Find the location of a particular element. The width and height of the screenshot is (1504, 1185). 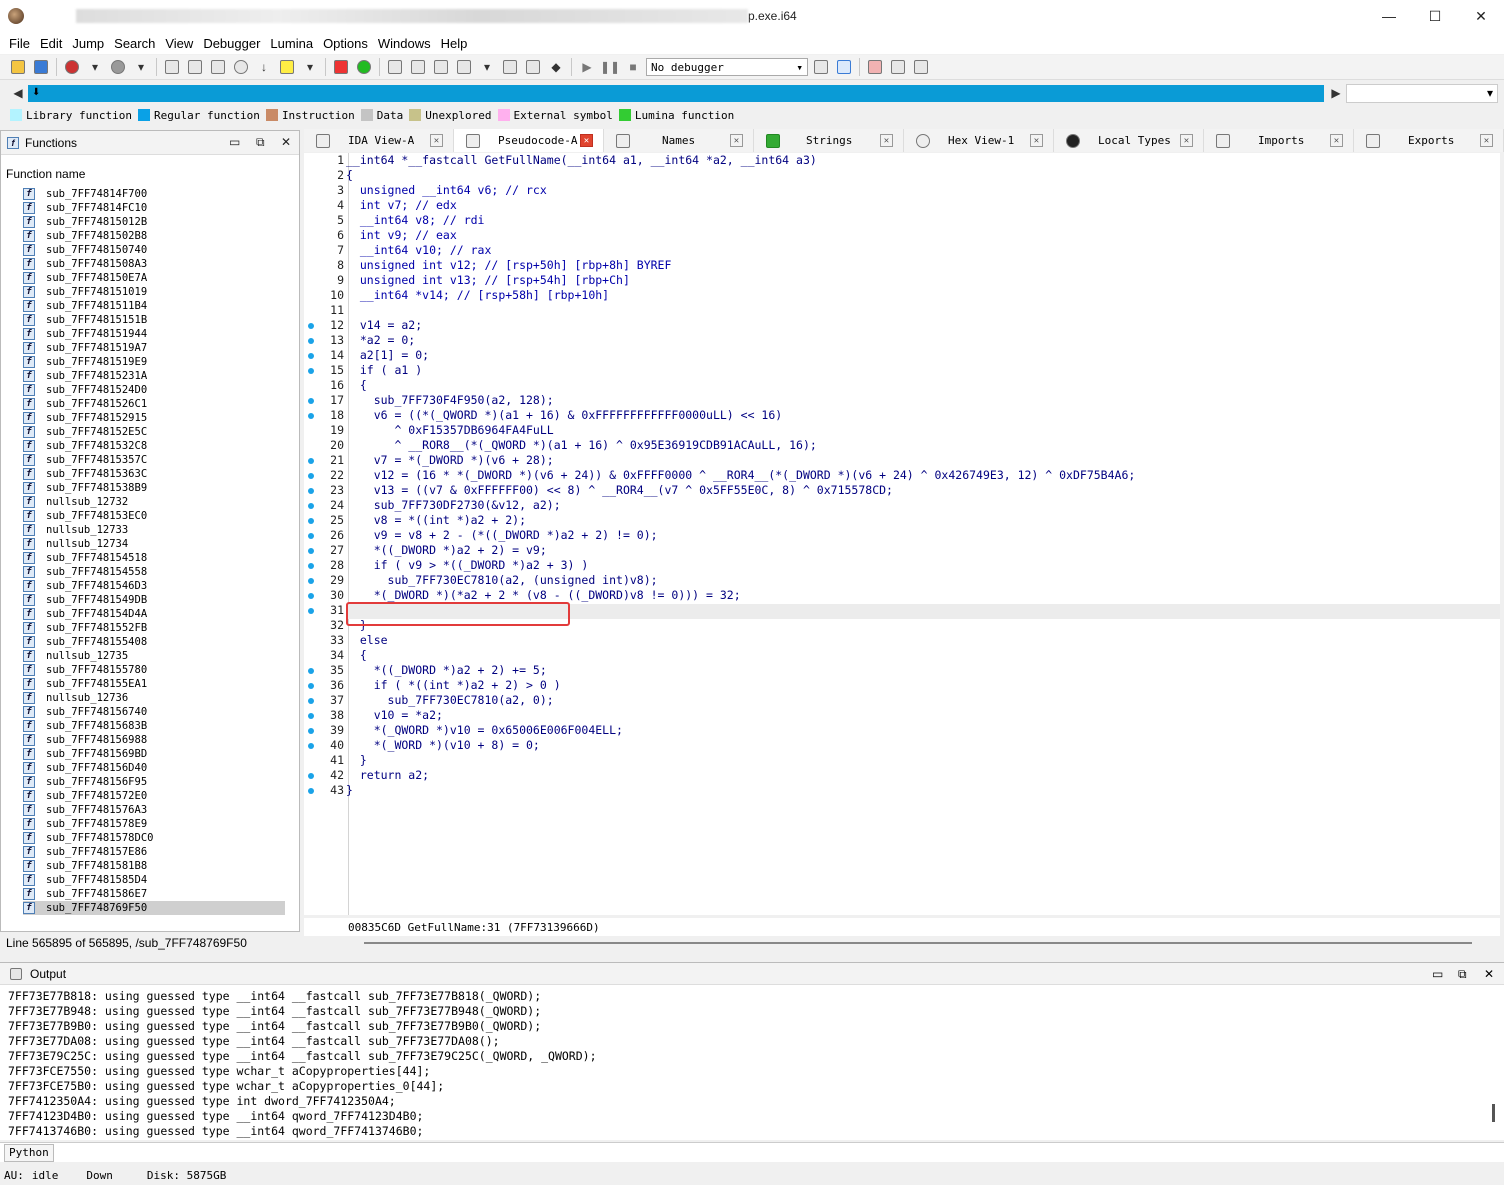

code-line: *((_DWORD *)a2 + 2) = v9; is located at coordinates (740, 550).